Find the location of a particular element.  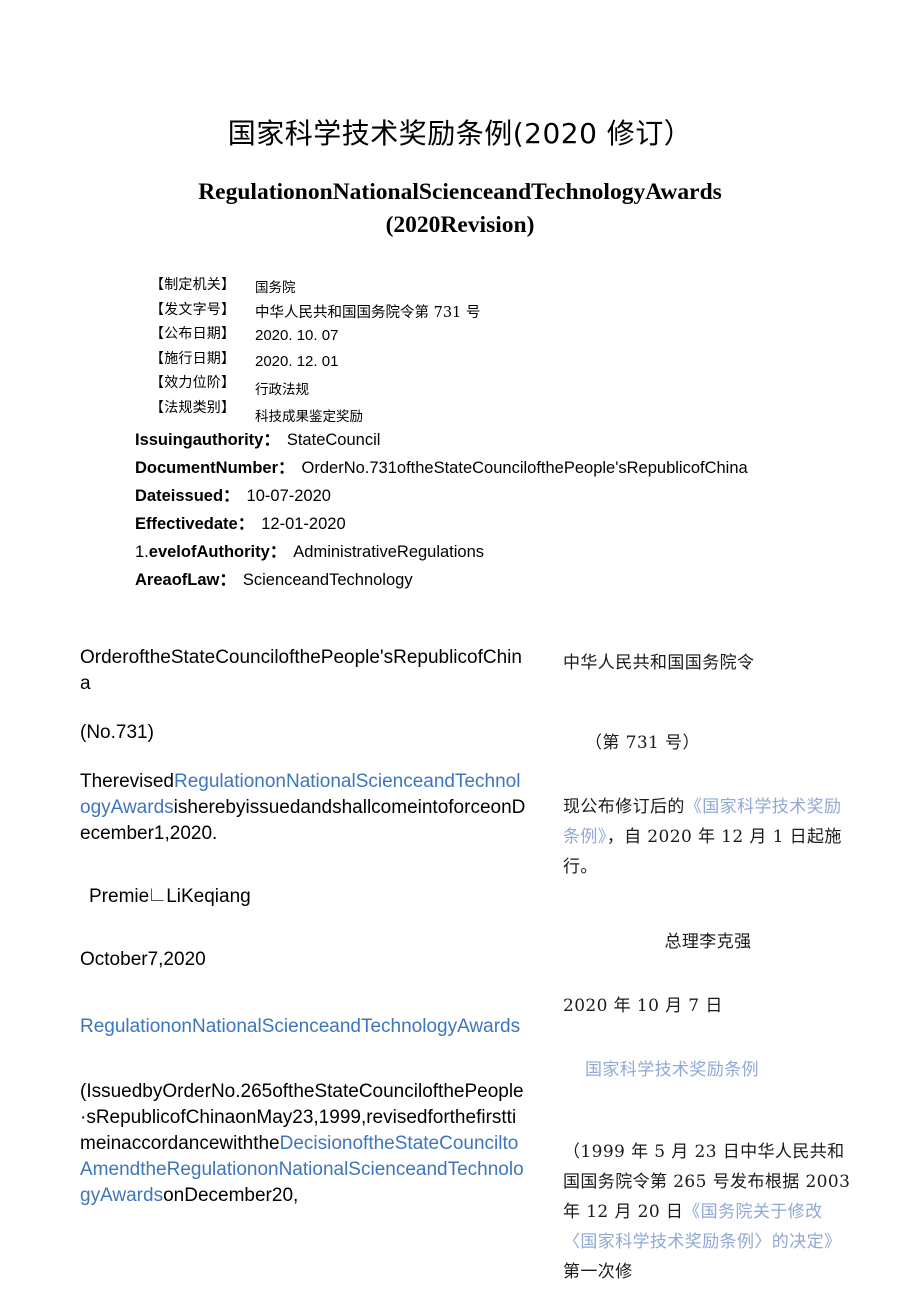

issued-paragraph-en-part2: onDecember20, is located at coordinates (231, 1195).